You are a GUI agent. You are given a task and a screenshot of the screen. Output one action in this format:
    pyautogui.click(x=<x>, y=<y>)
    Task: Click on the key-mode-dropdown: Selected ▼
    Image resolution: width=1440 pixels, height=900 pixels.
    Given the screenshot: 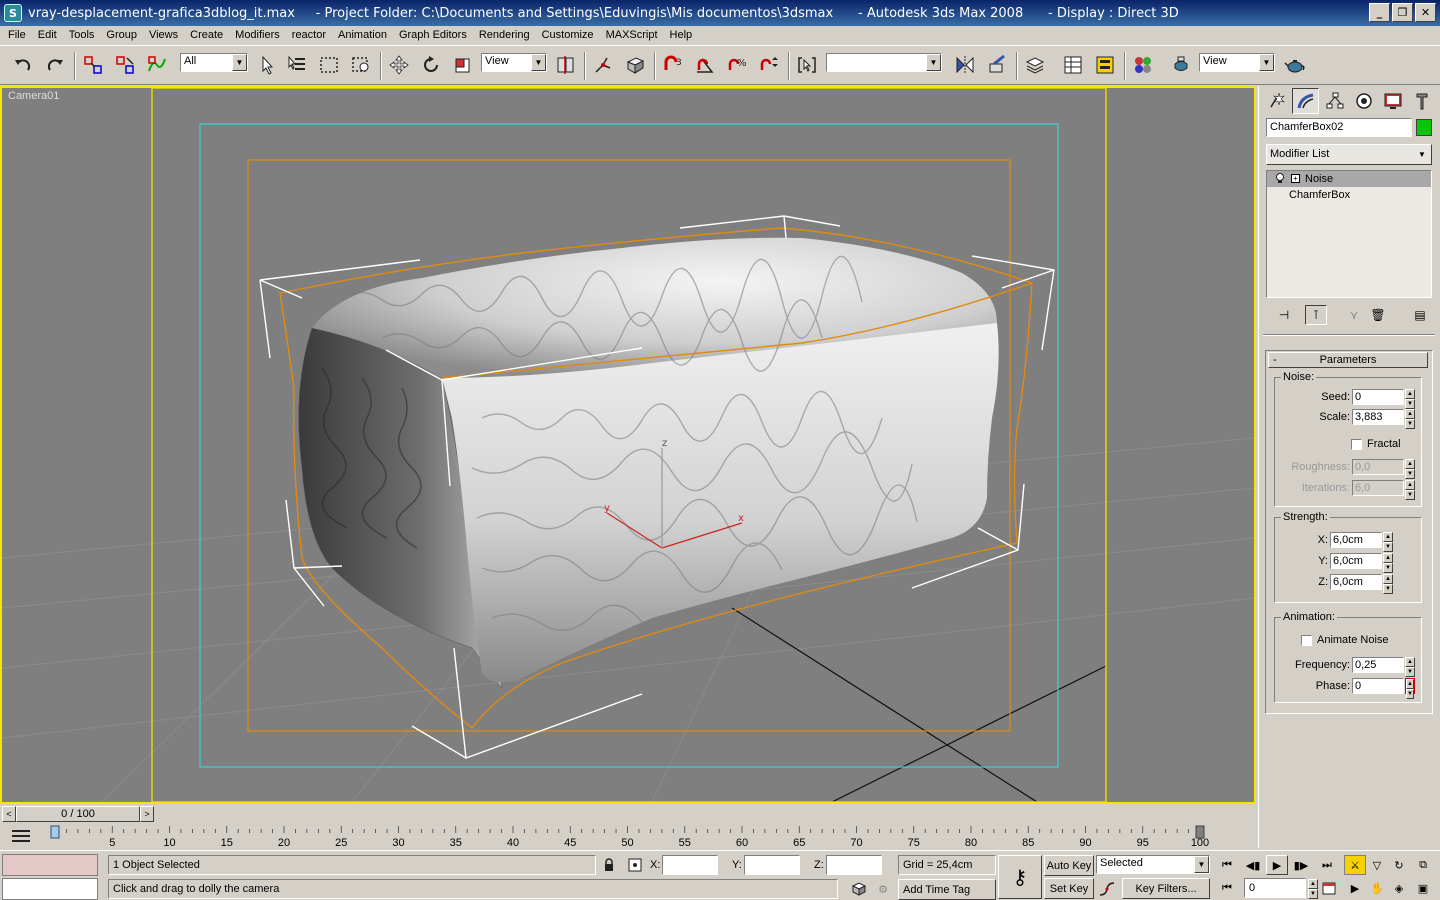 What is the action you would take?
    pyautogui.click(x=1153, y=864)
    